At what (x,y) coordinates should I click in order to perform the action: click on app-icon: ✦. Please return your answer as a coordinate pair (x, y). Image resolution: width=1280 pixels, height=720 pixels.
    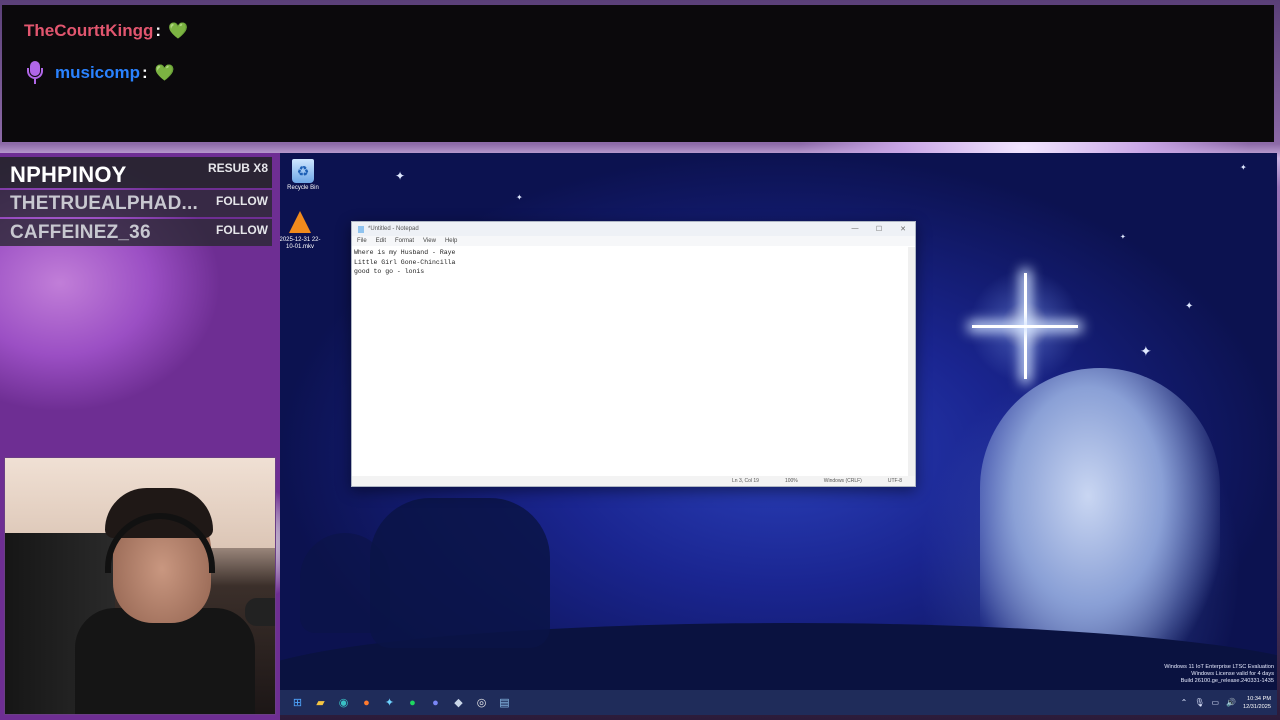
    Looking at the image, I should click on (389, 702).